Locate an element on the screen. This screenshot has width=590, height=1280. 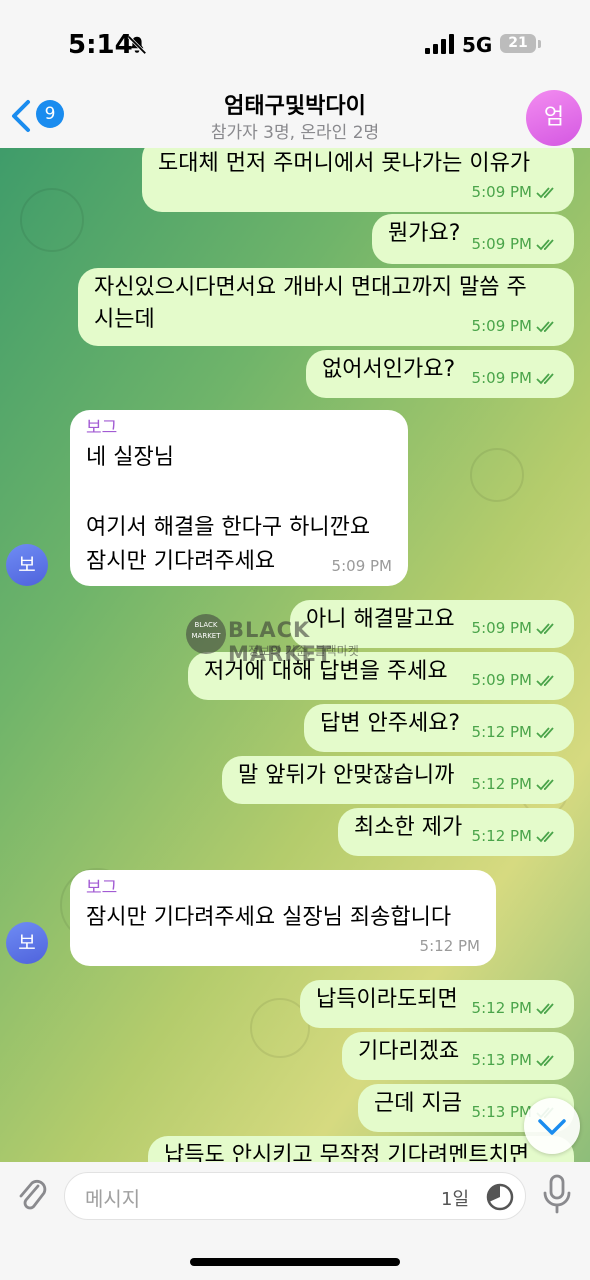
signal-icon is located at coordinates (439, 44).